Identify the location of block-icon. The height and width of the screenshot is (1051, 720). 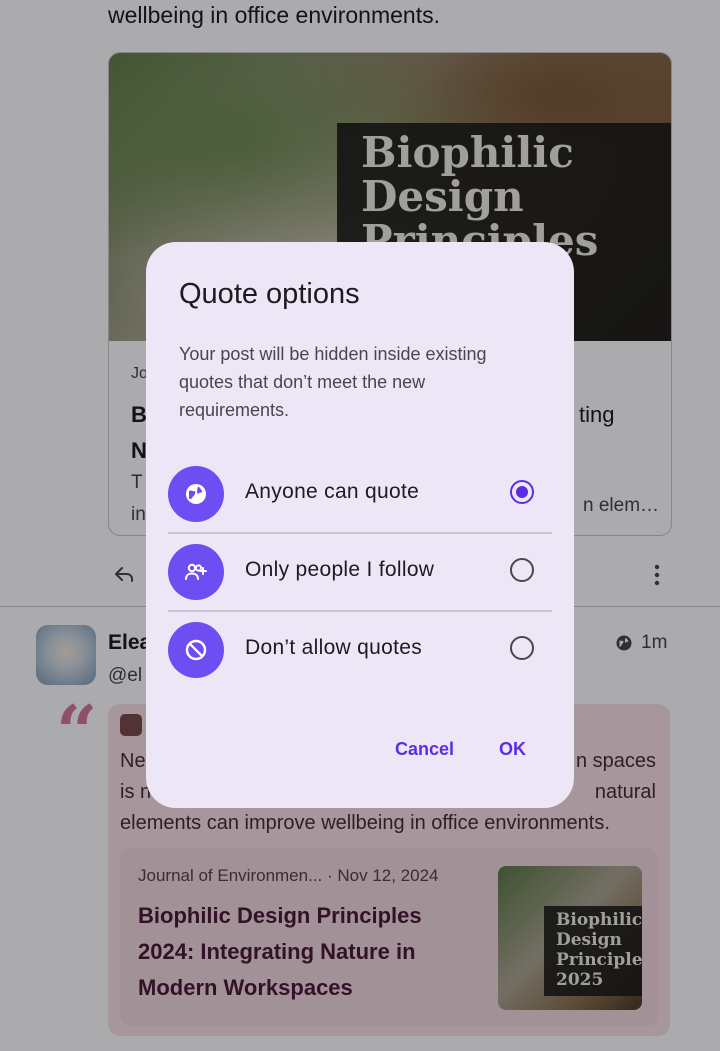
(196, 650).